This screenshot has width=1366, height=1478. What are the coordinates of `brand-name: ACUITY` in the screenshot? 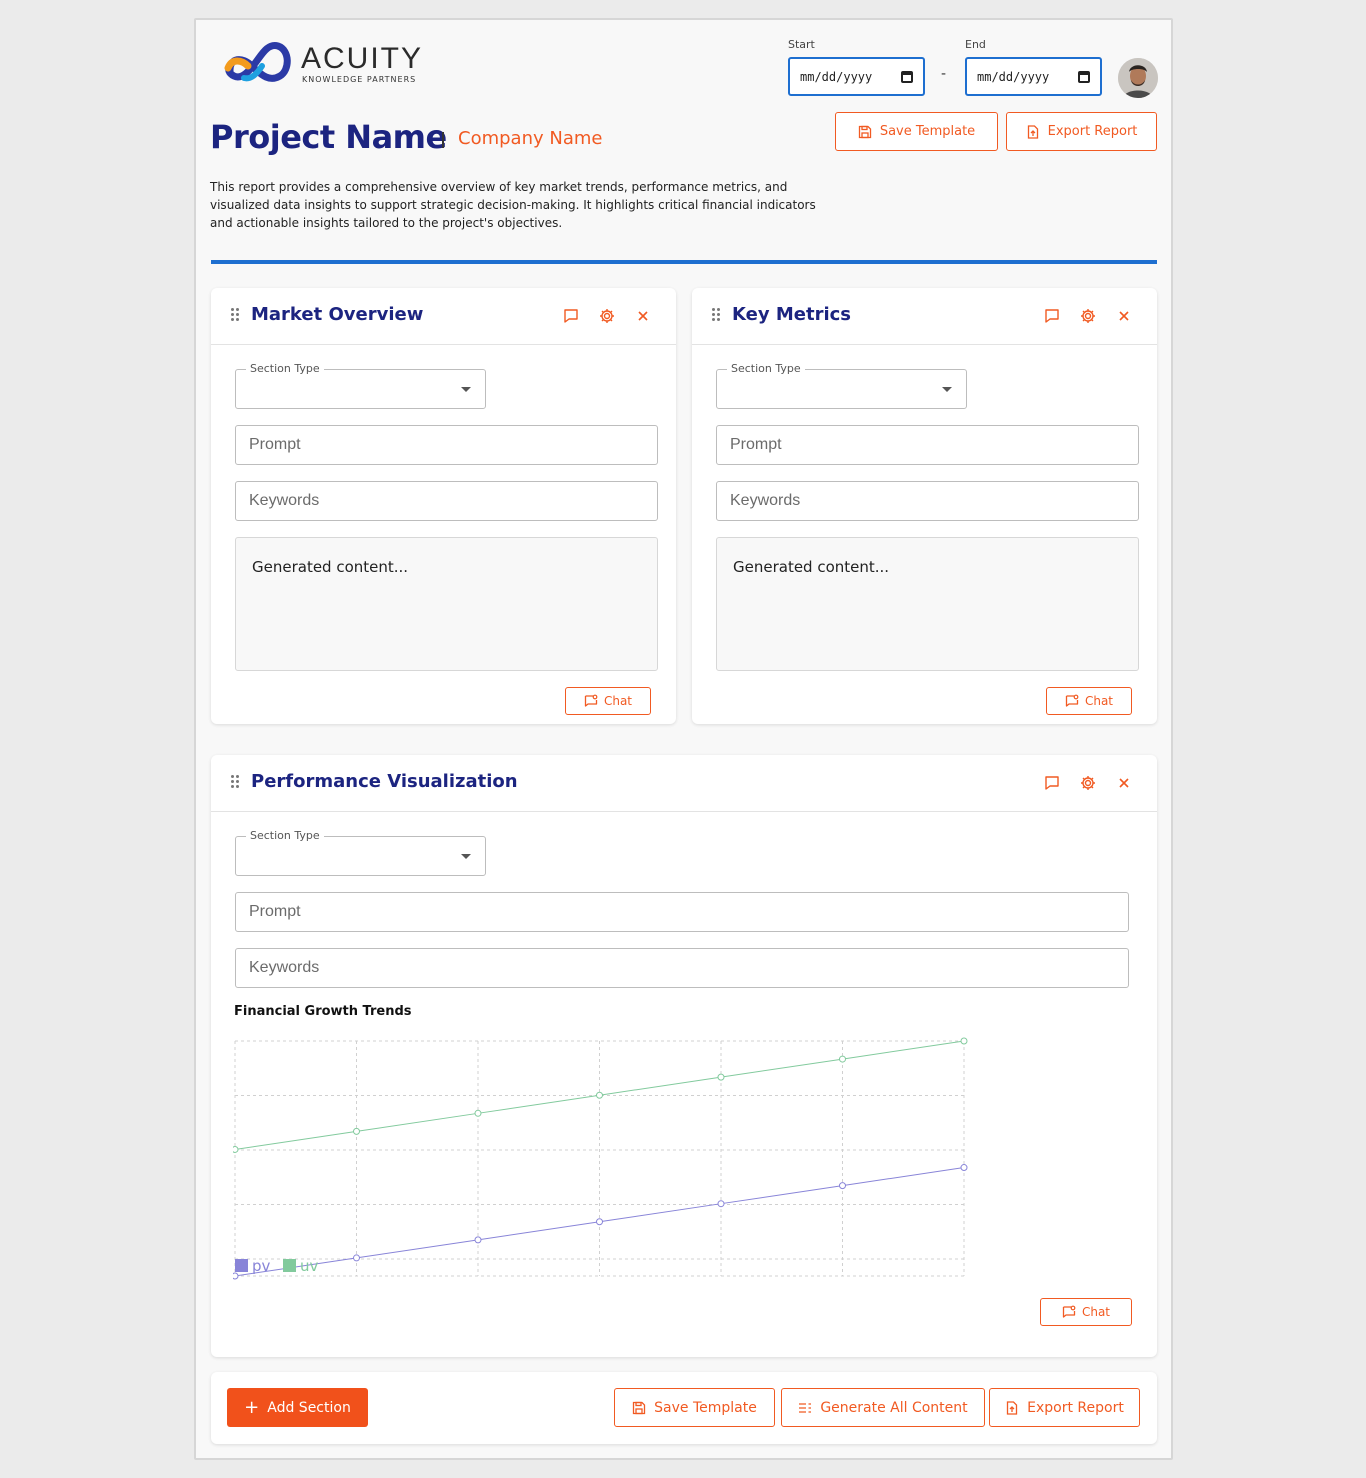 It's located at (362, 58).